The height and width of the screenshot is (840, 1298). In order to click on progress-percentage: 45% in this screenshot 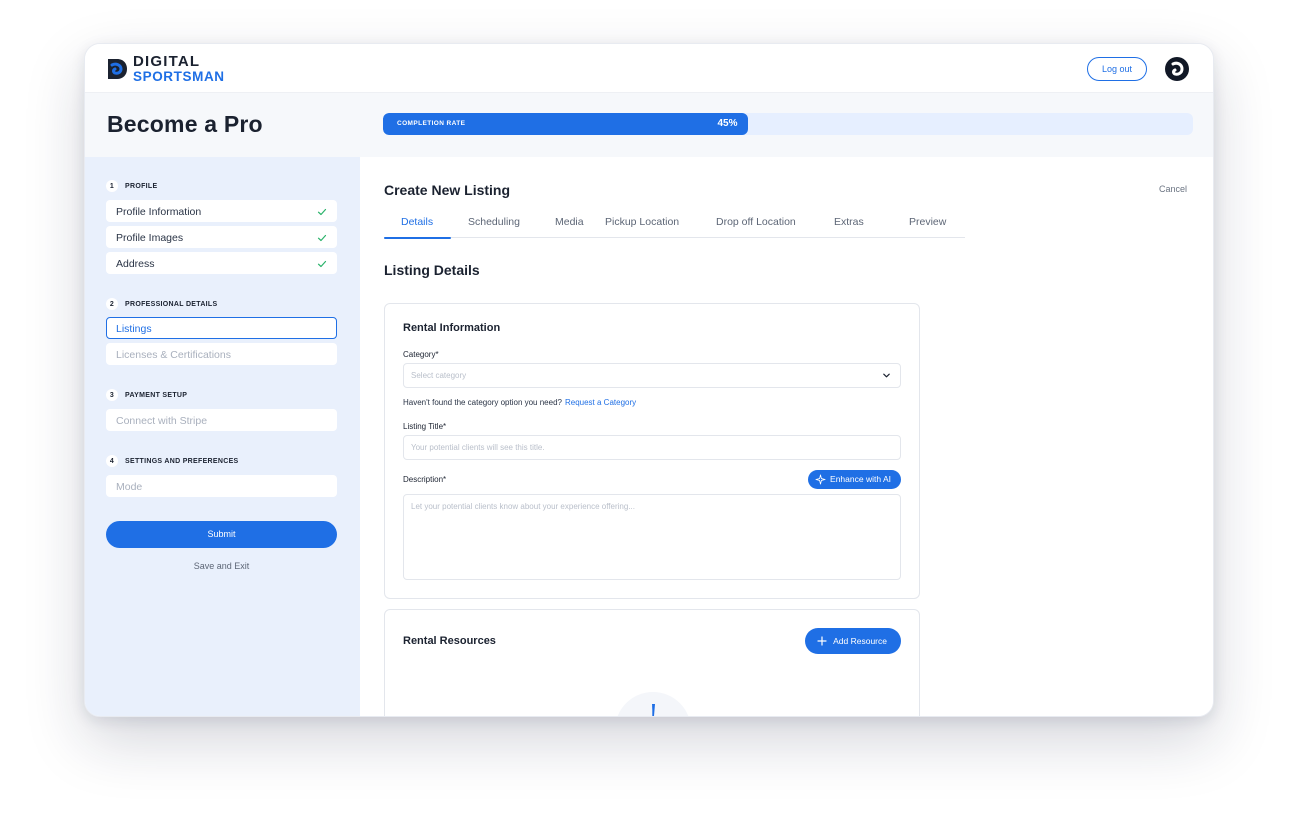, I will do `click(727, 123)`.